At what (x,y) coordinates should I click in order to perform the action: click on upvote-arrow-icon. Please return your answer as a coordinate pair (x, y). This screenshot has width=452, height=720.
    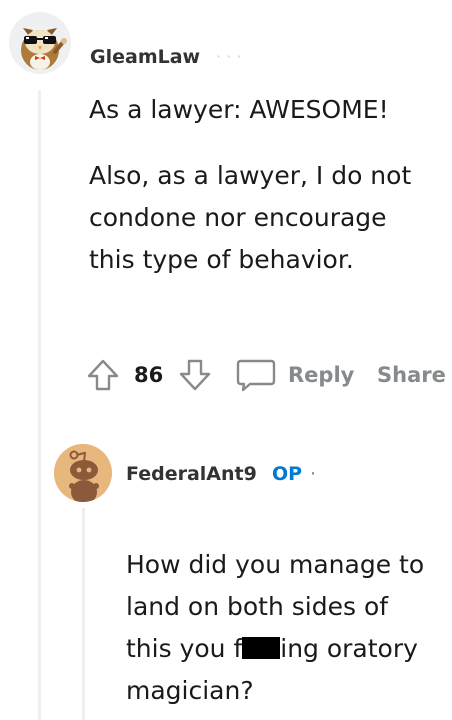
    Looking at the image, I should click on (103, 375).